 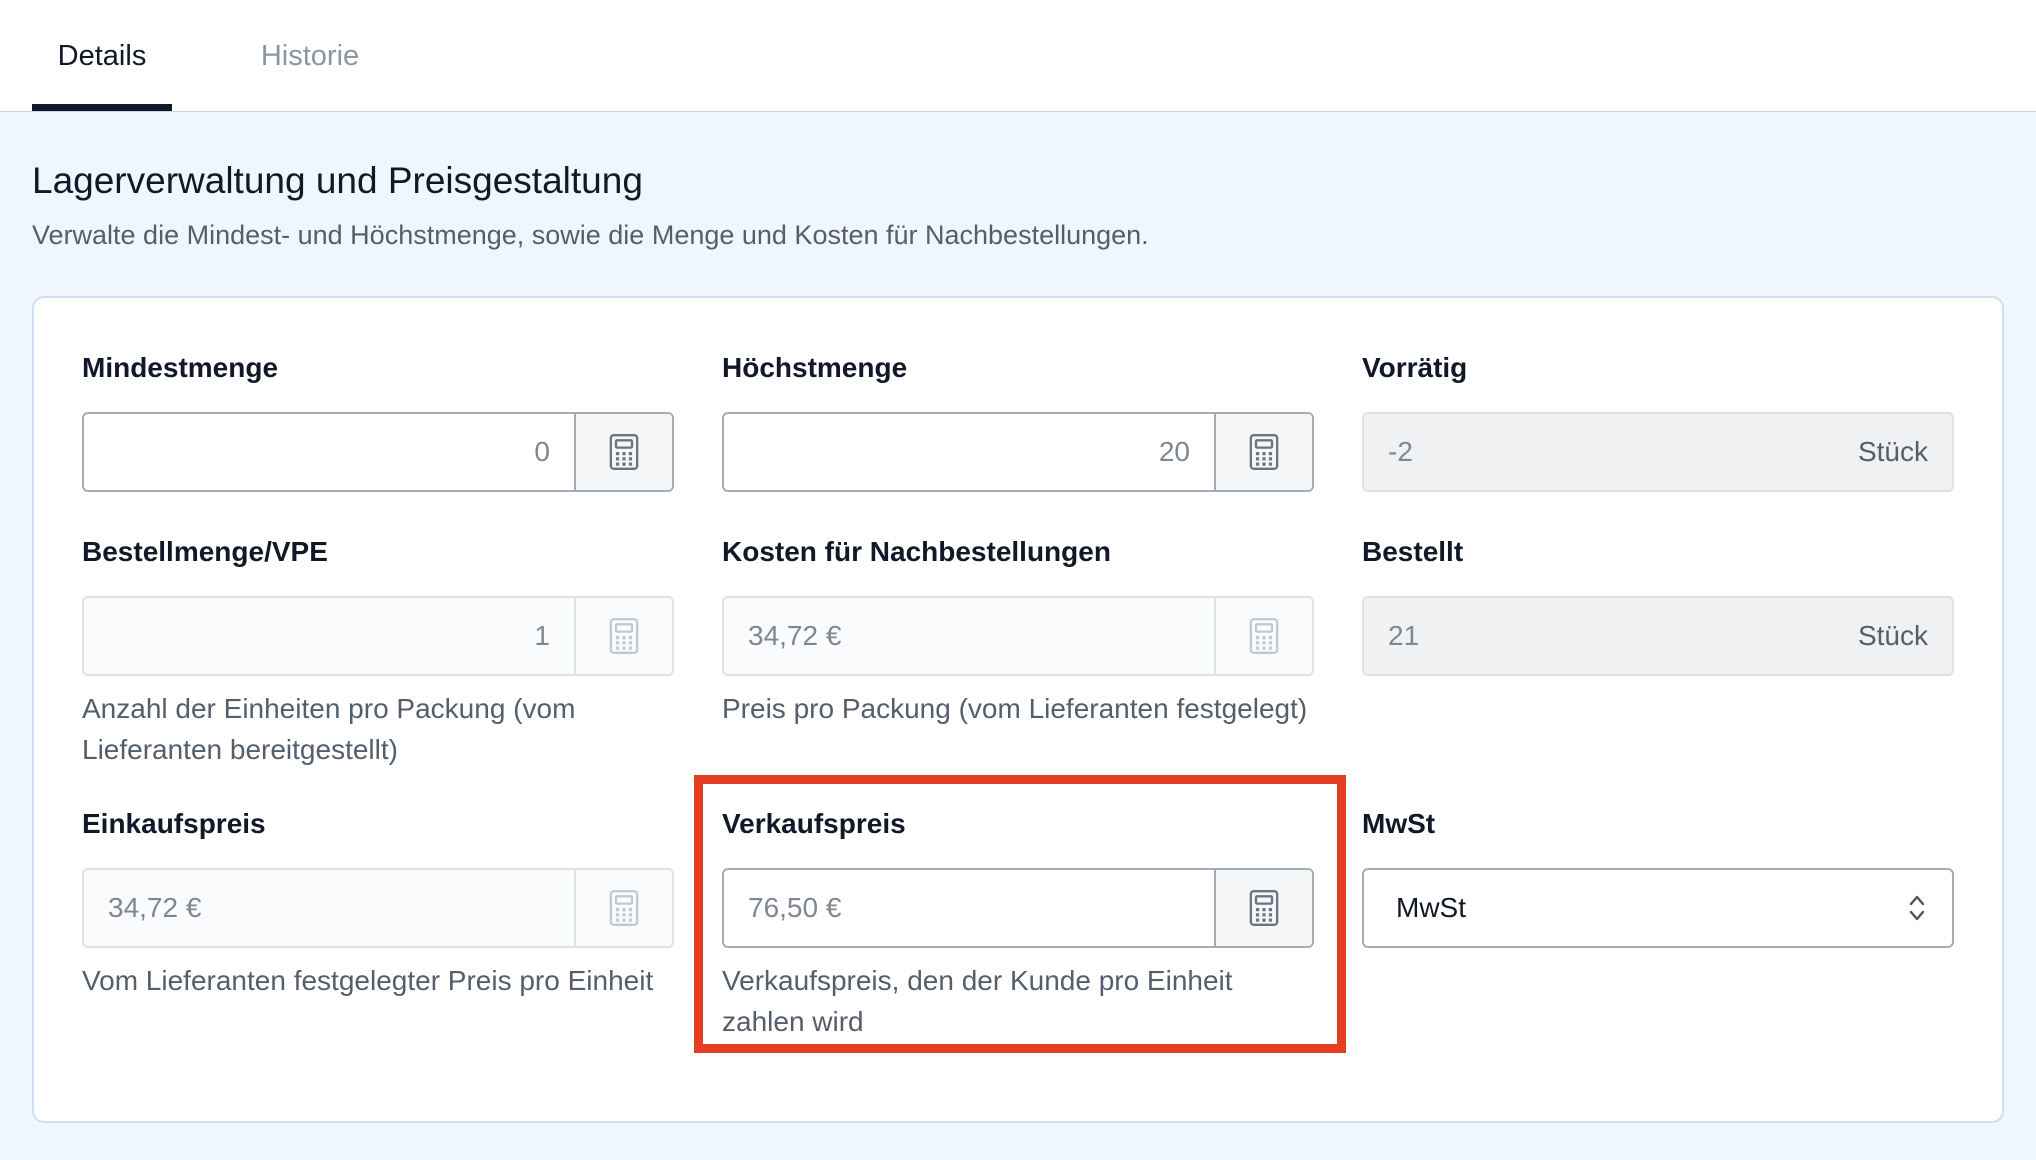 I want to click on in-stock-field: Vorrätig -2 Stück, so click(x=1658, y=420).